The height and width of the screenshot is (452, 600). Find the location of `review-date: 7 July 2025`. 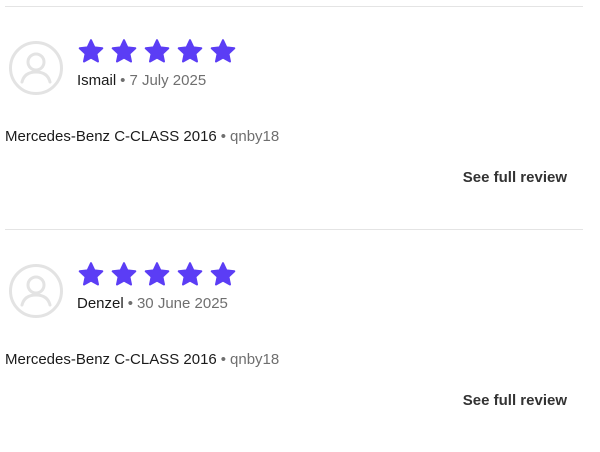

review-date: 7 July 2025 is located at coordinates (168, 80).